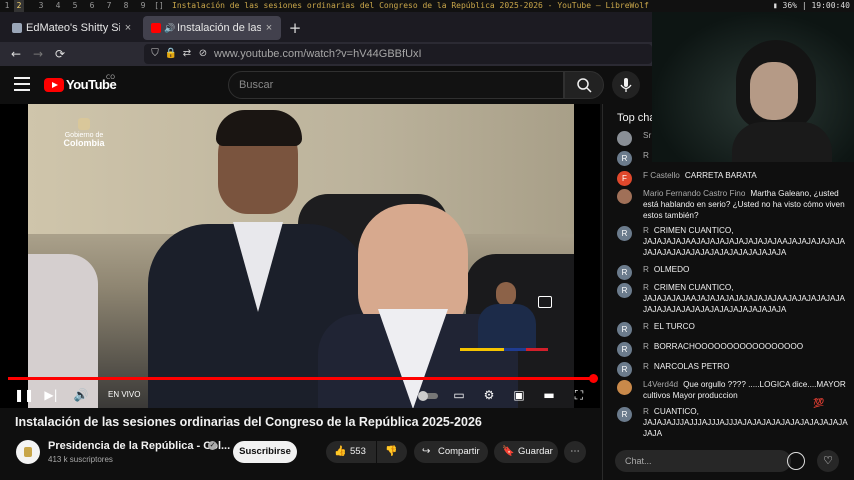  Describe the element at coordinates (504, 349) in the screenshot. I see `colombia-flag-bar` at that location.